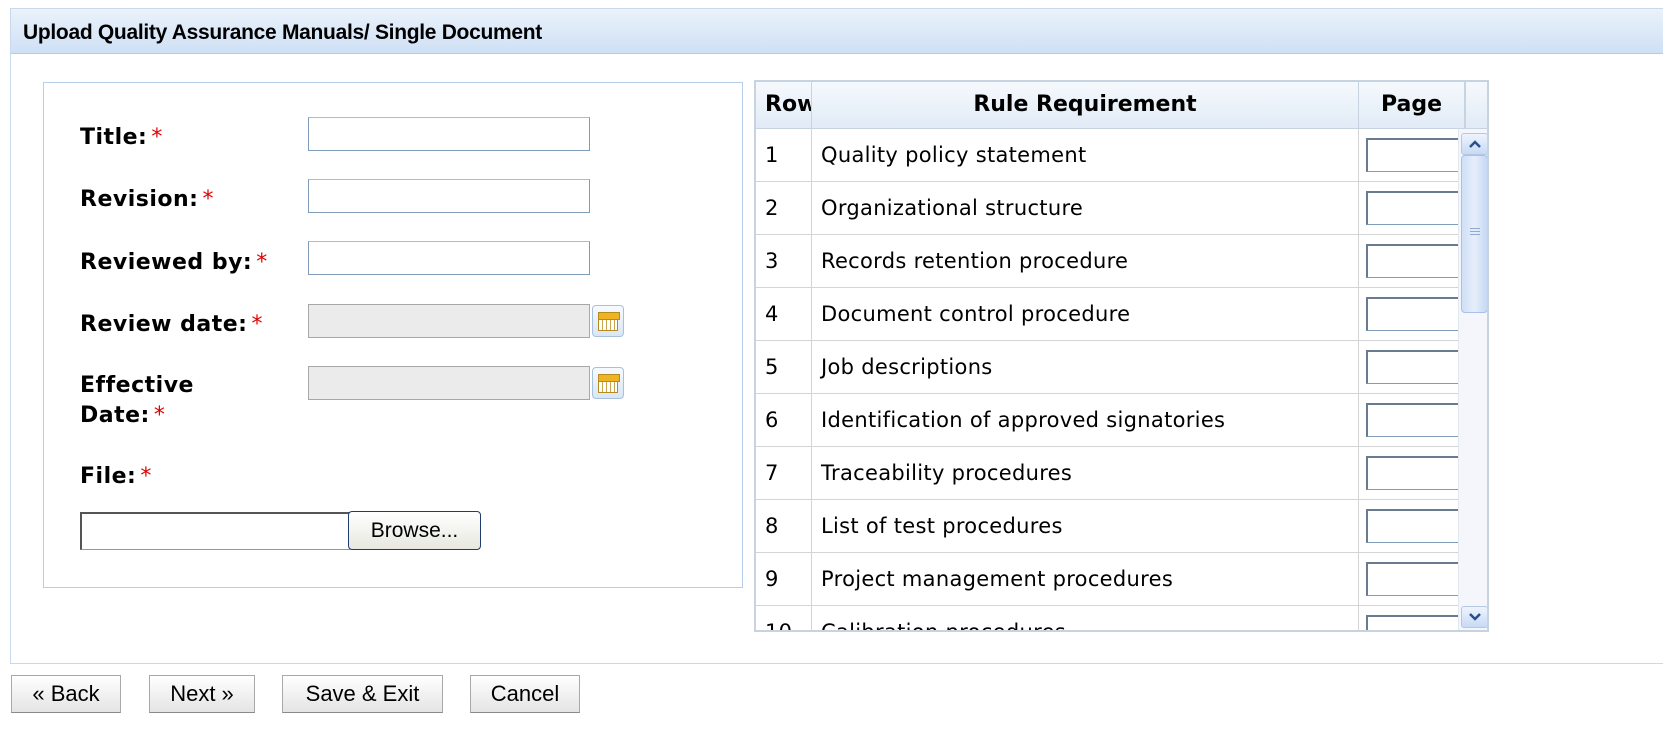 This screenshot has width=1663, height=752. What do you see at coordinates (449, 258) in the screenshot?
I see `reviewed-by-input` at bounding box center [449, 258].